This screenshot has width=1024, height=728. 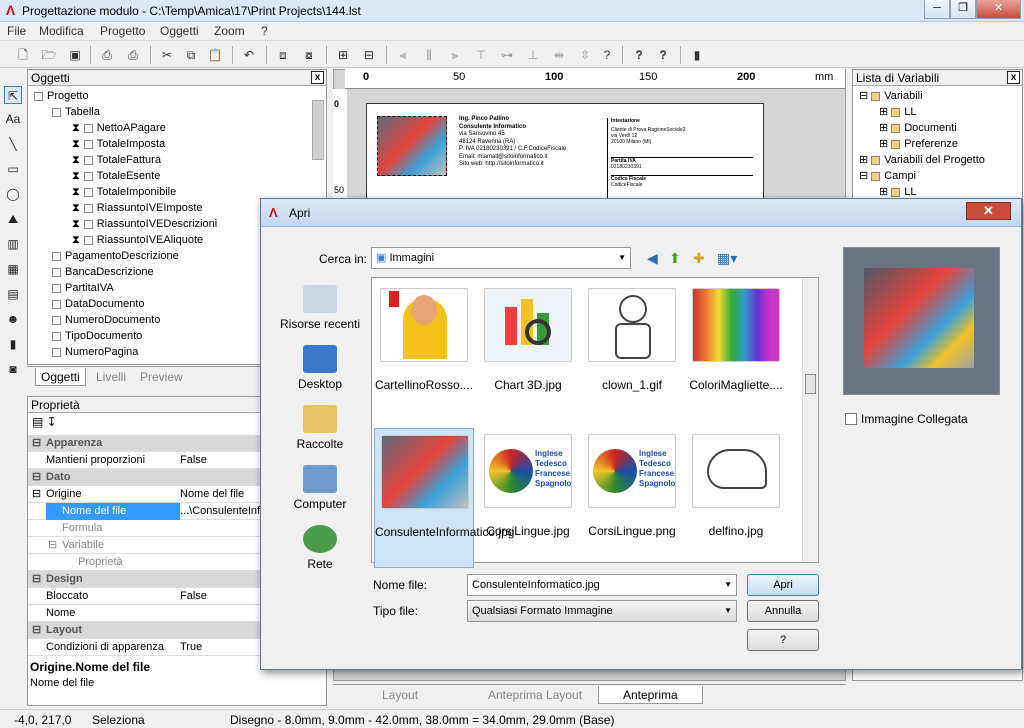 I want to click on align-middle-icon: ⊶, so click(x=507, y=55).